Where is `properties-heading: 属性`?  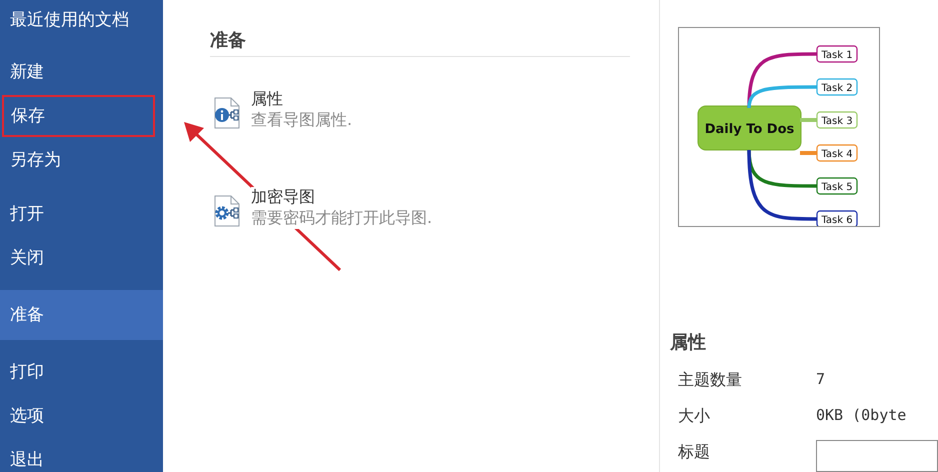
properties-heading: 属性 is located at coordinates (688, 342).